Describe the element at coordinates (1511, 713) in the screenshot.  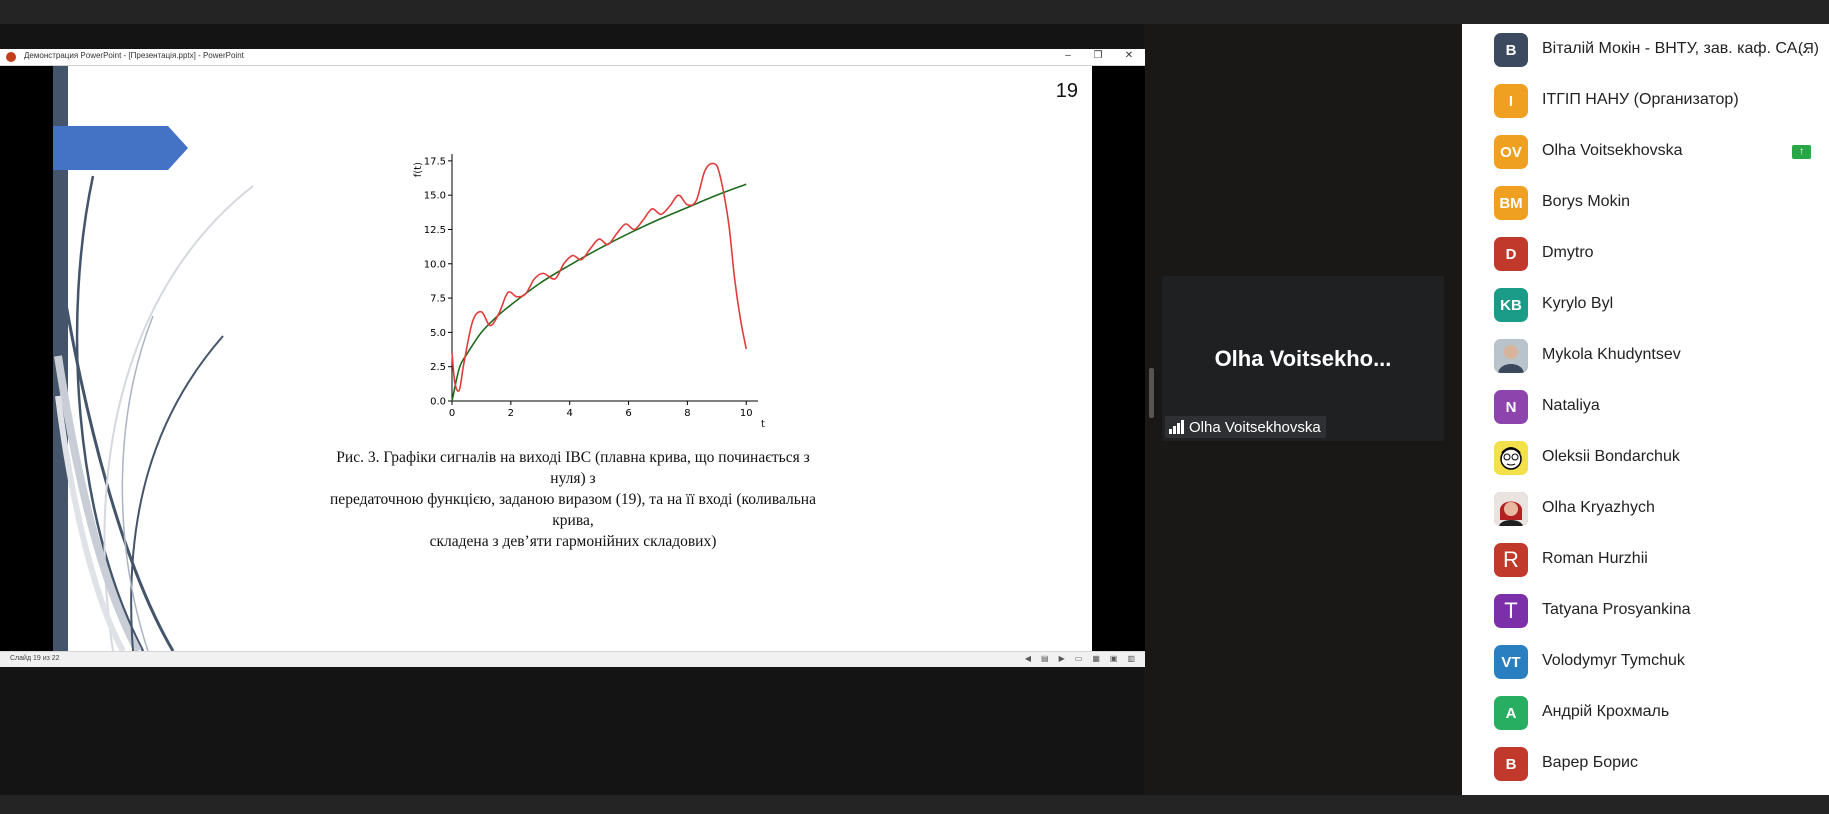
I see `avatar: A` at that location.